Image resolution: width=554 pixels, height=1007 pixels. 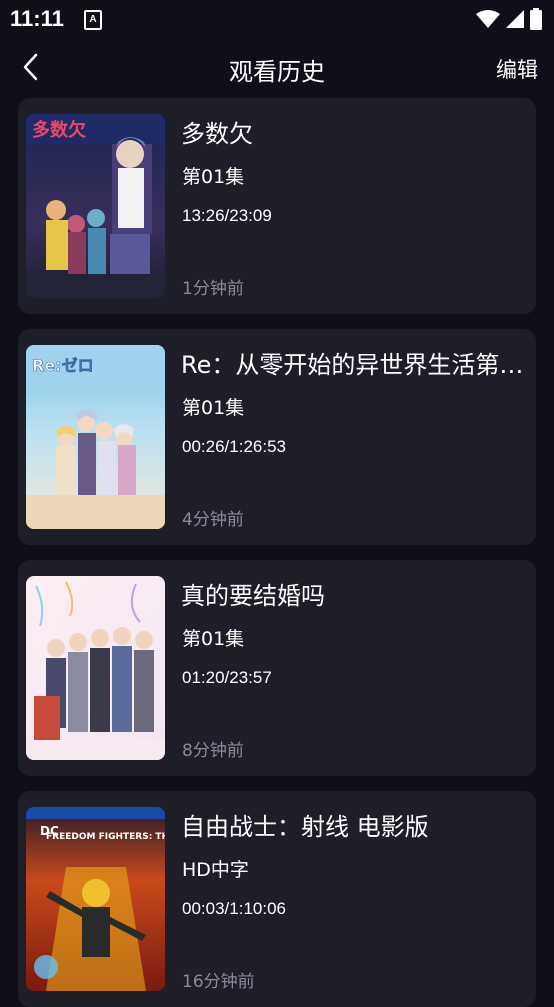 I want to click on item-time-ago: 16分钟前, so click(x=218, y=982).